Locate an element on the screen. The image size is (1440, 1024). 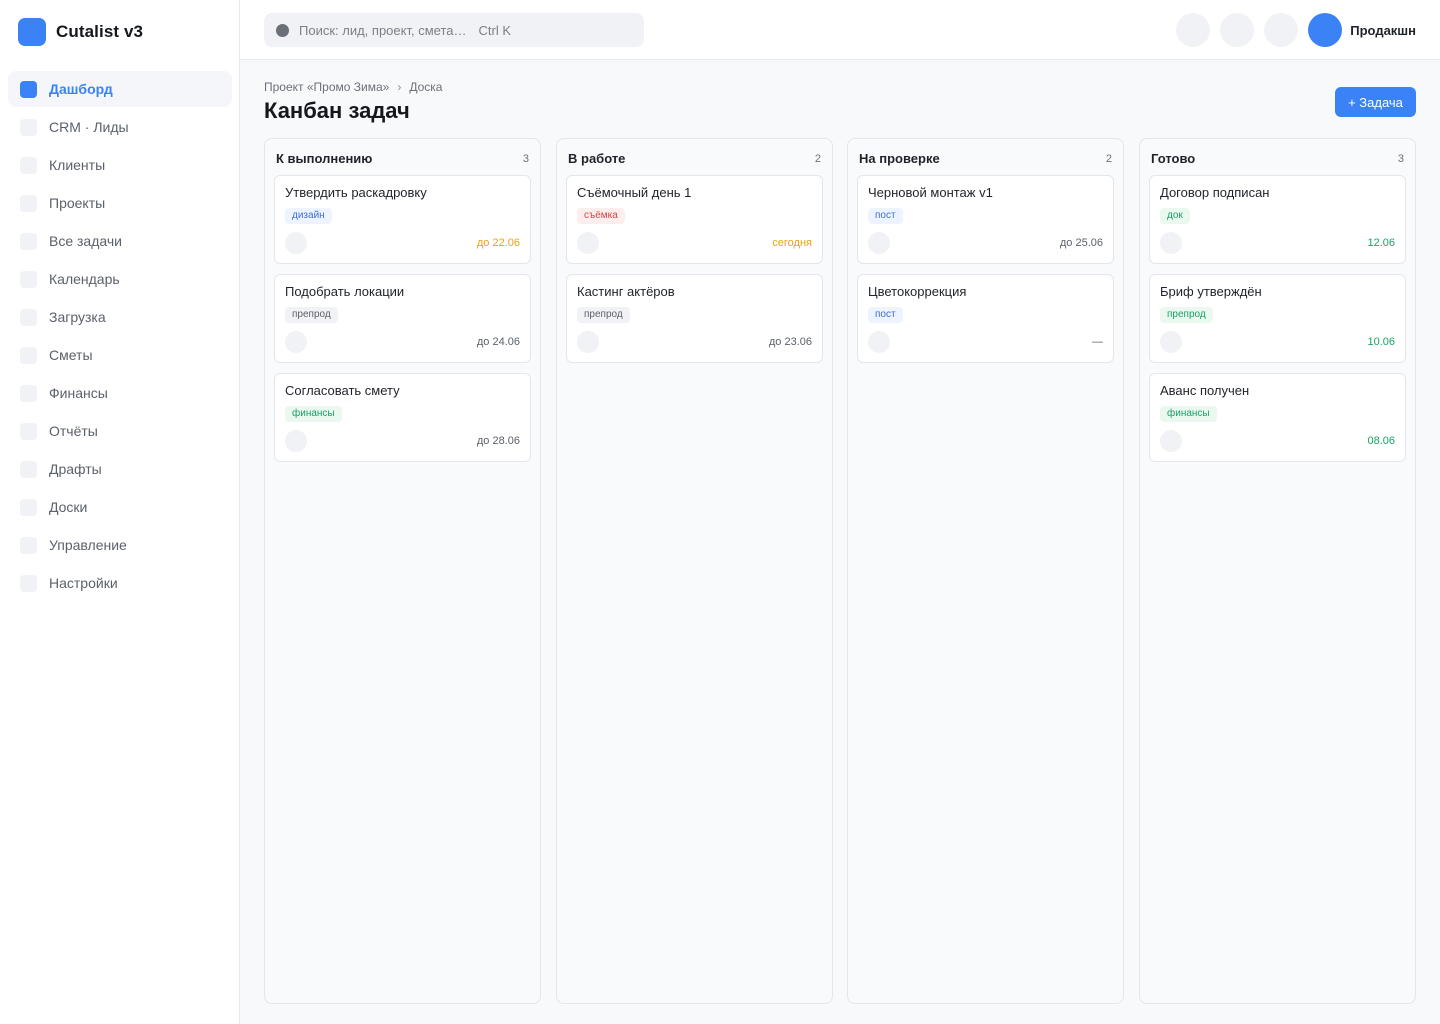
sidebar-item-label: Доски is located at coordinates (68, 507).